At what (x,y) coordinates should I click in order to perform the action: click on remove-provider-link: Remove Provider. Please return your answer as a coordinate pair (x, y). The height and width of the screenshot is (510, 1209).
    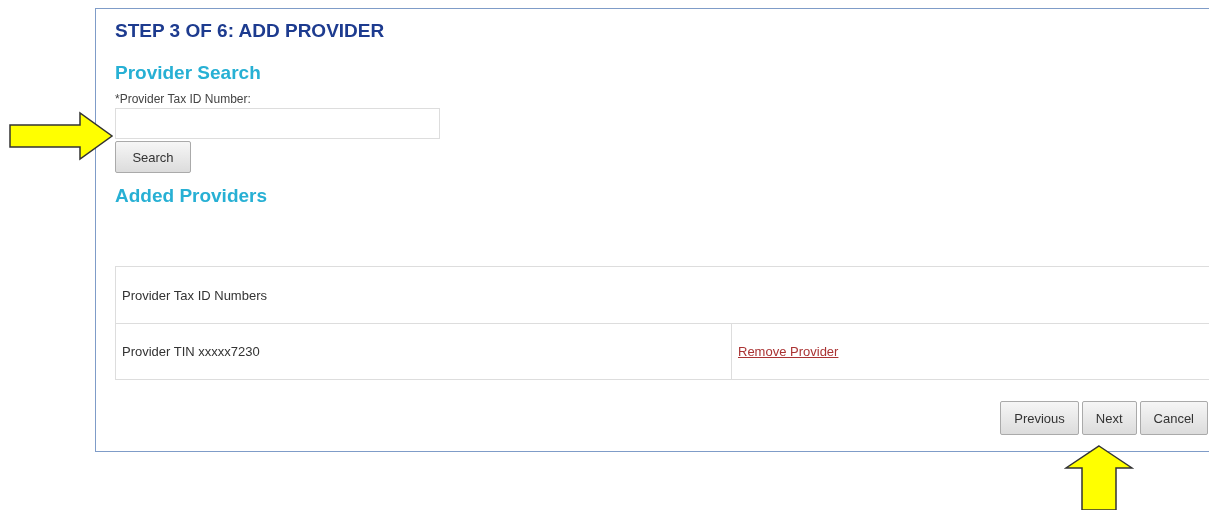
    Looking at the image, I should click on (788, 351).